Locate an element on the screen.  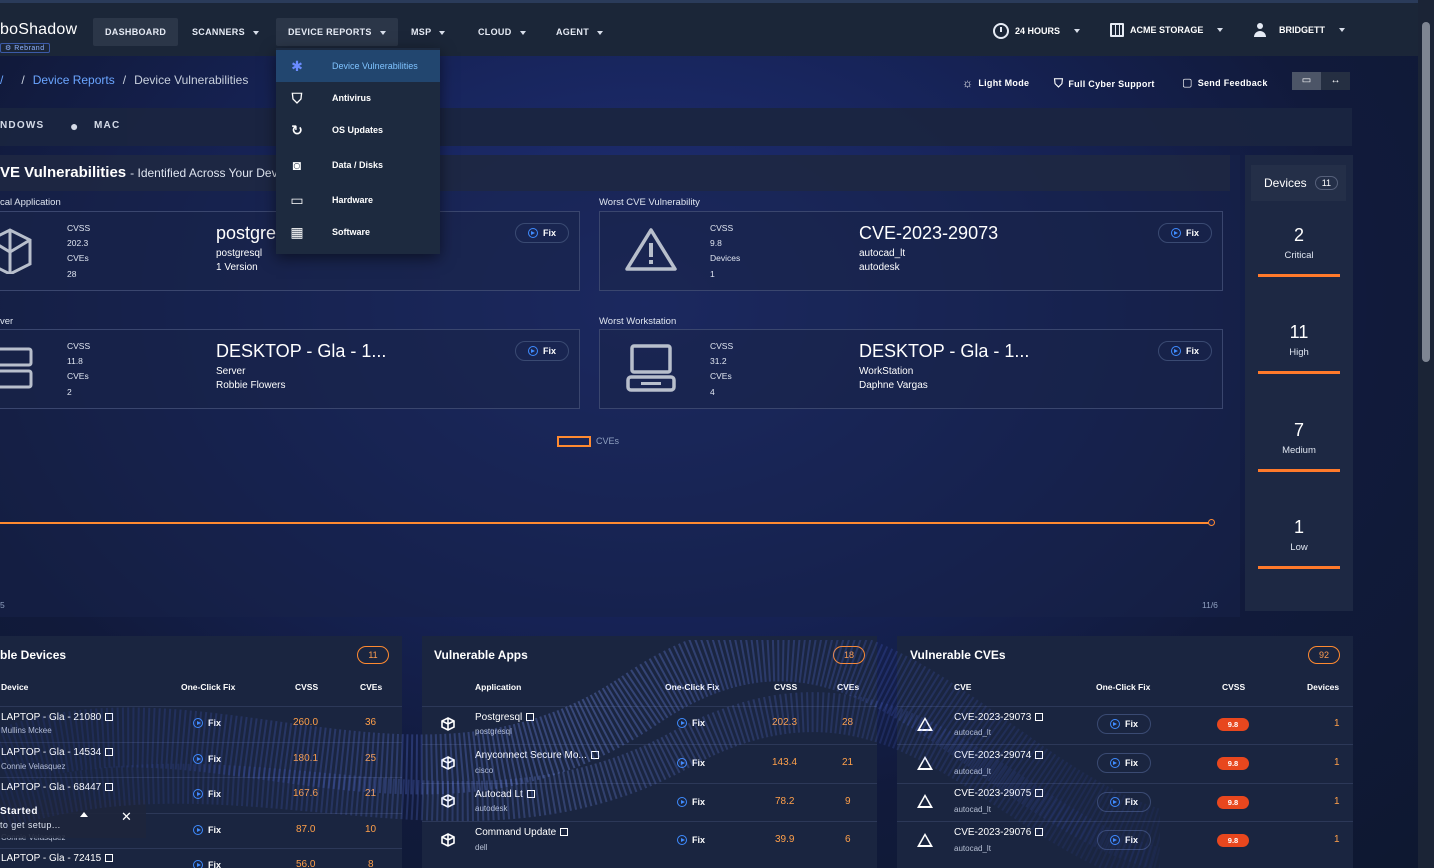
cve-id: CVE-2023-29075 is located at coordinates (999, 793).